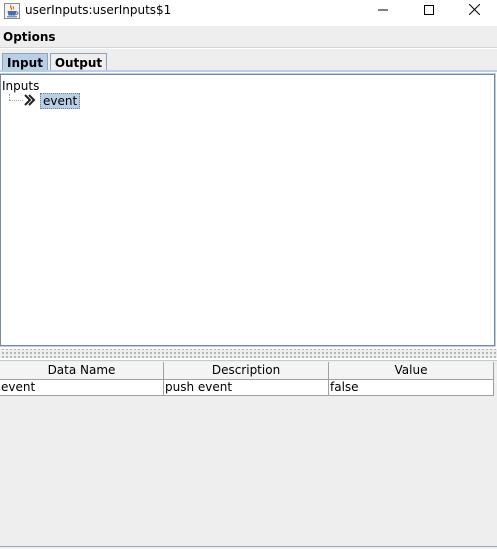 This screenshot has height=549, width=497. I want to click on menu-bar: Options, so click(248, 37).